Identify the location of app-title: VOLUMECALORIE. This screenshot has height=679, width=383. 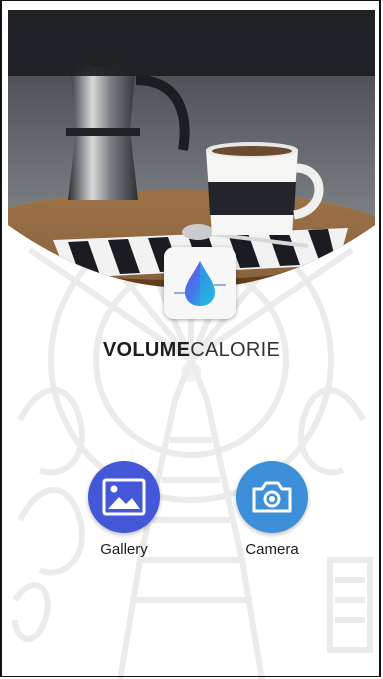
(191, 350).